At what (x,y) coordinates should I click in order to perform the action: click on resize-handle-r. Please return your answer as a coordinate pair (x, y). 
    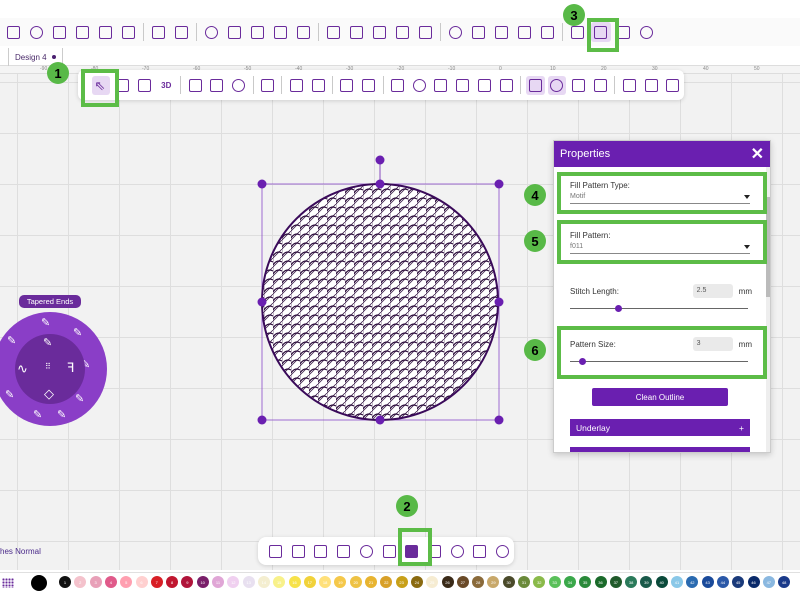
    Looking at the image, I should click on (499, 302).